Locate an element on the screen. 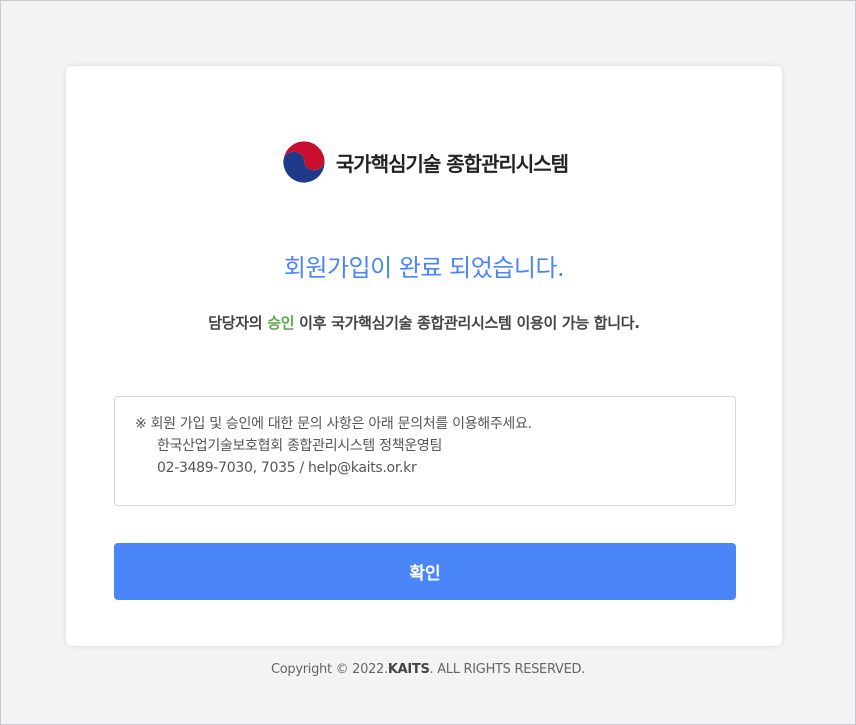 Image resolution: width=856 pixels, height=725 pixels. contact-notice-line: ※ 회원 가입 및 승인에 대한 문의 사항은 아래 문의처를 이용해주세요. is located at coordinates (333, 424).